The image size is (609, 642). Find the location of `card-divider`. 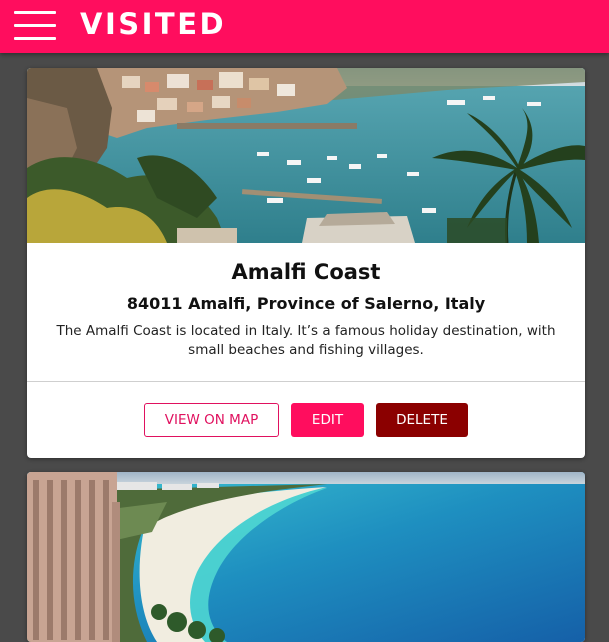

card-divider is located at coordinates (306, 381).